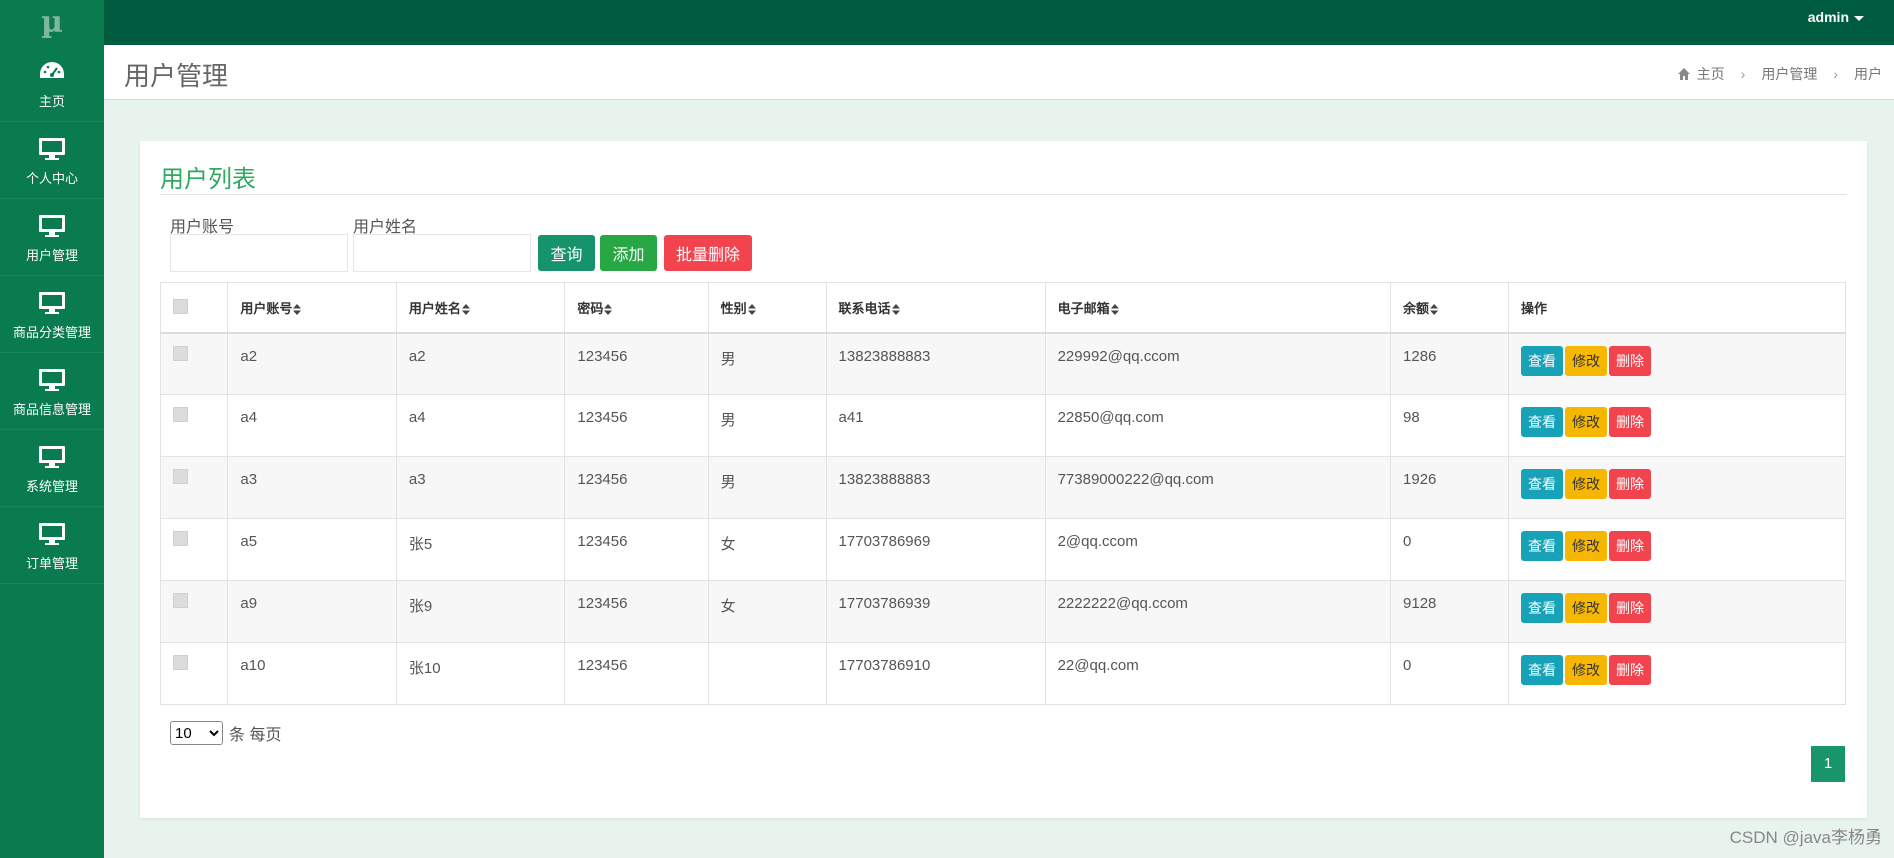  What do you see at coordinates (1743, 74) in the screenshot?
I see `chevron-right-icon: ›` at bounding box center [1743, 74].